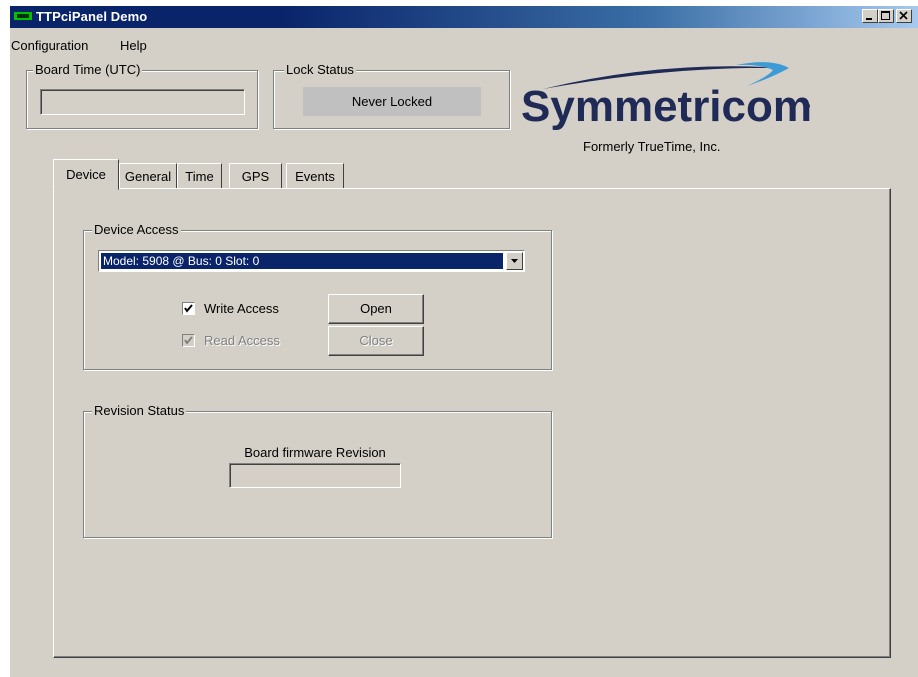  What do you see at coordinates (23, 16) in the screenshot?
I see `app-icon` at bounding box center [23, 16].